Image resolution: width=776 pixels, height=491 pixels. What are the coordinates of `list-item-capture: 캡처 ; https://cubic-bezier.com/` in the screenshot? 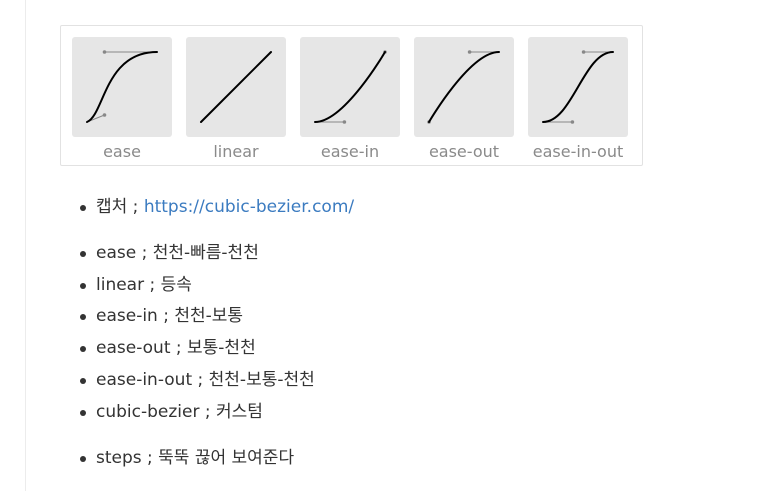 It's located at (217, 208).